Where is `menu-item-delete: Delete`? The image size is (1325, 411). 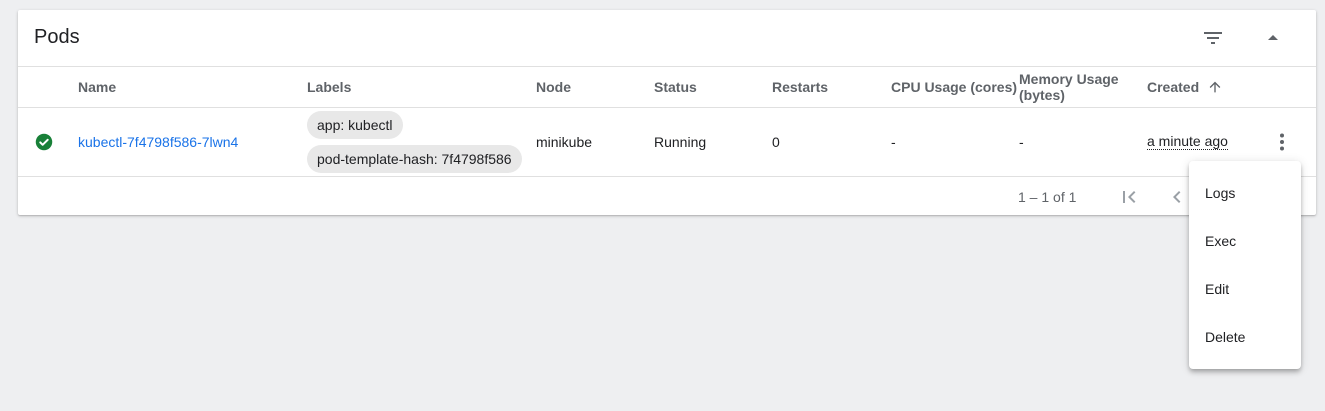 menu-item-delete: Delete is located at coordinates (1245, 337).